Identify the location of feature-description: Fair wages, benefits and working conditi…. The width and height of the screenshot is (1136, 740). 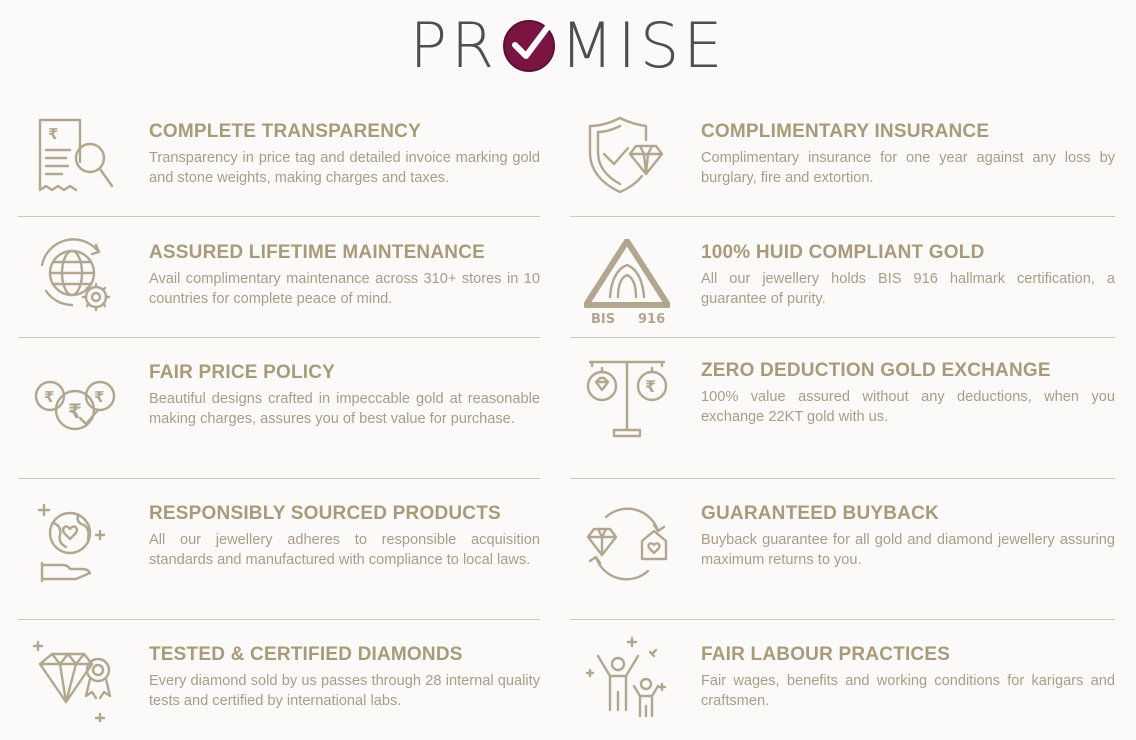
(908, 691).